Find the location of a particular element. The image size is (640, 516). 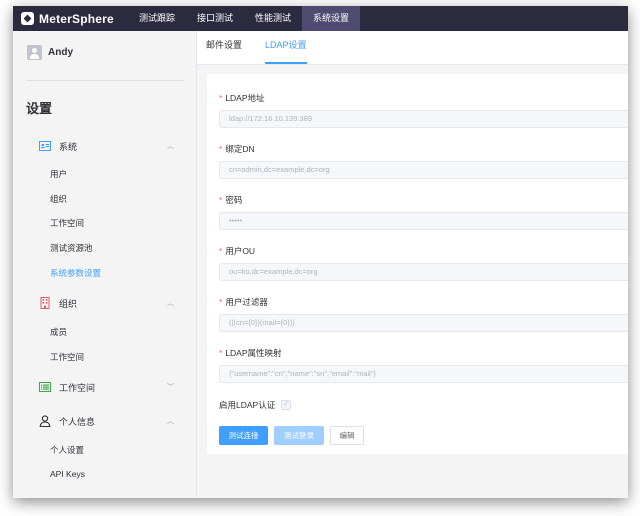

sidebar-item-personal-settings: 个人设置 is located at coordinates (67, 450).